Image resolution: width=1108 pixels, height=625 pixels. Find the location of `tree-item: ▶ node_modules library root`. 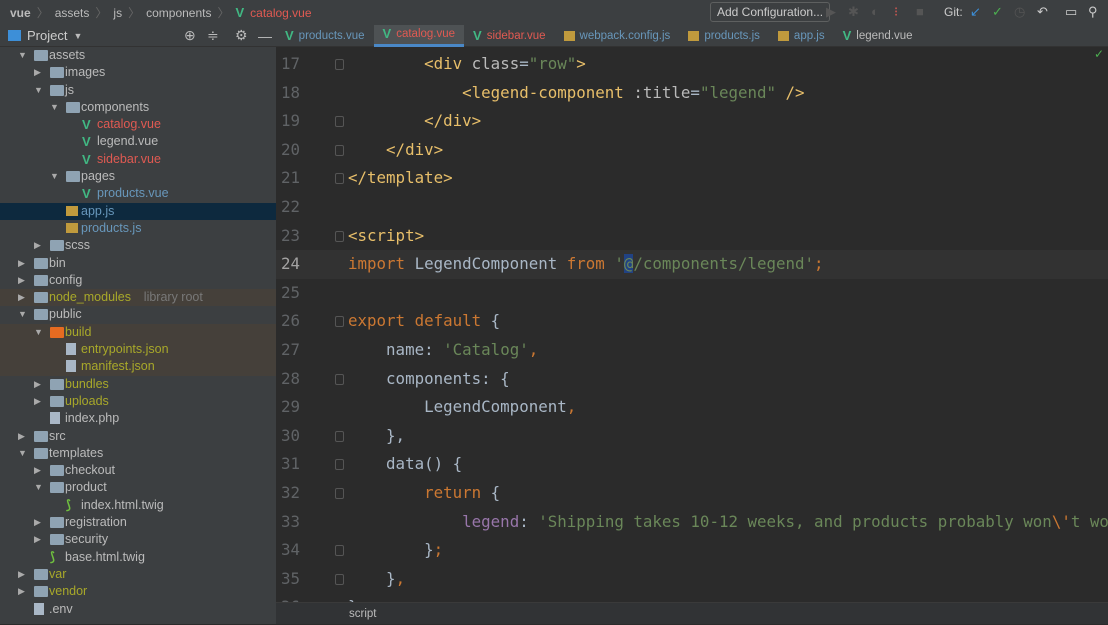

tree-item: ▶ node_modules library root is located at coordinates (138, 298).